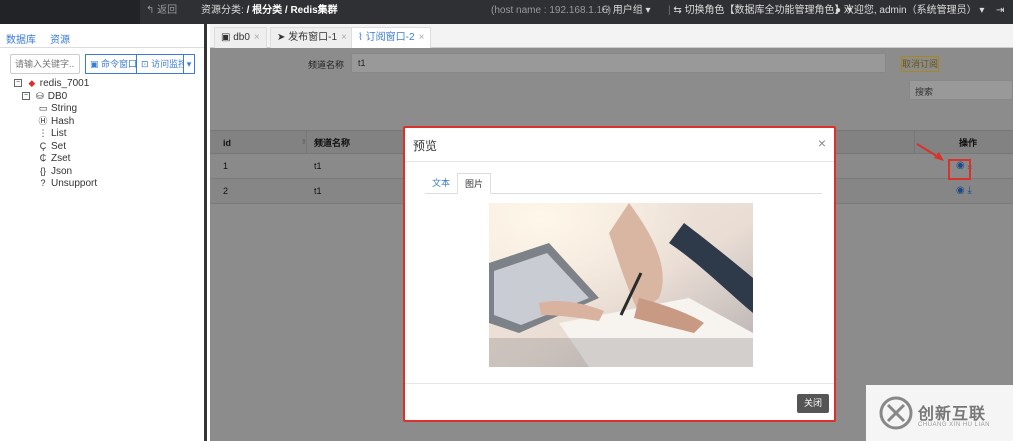  I want to click on modal-footer: 关闭, so click(619, 401).